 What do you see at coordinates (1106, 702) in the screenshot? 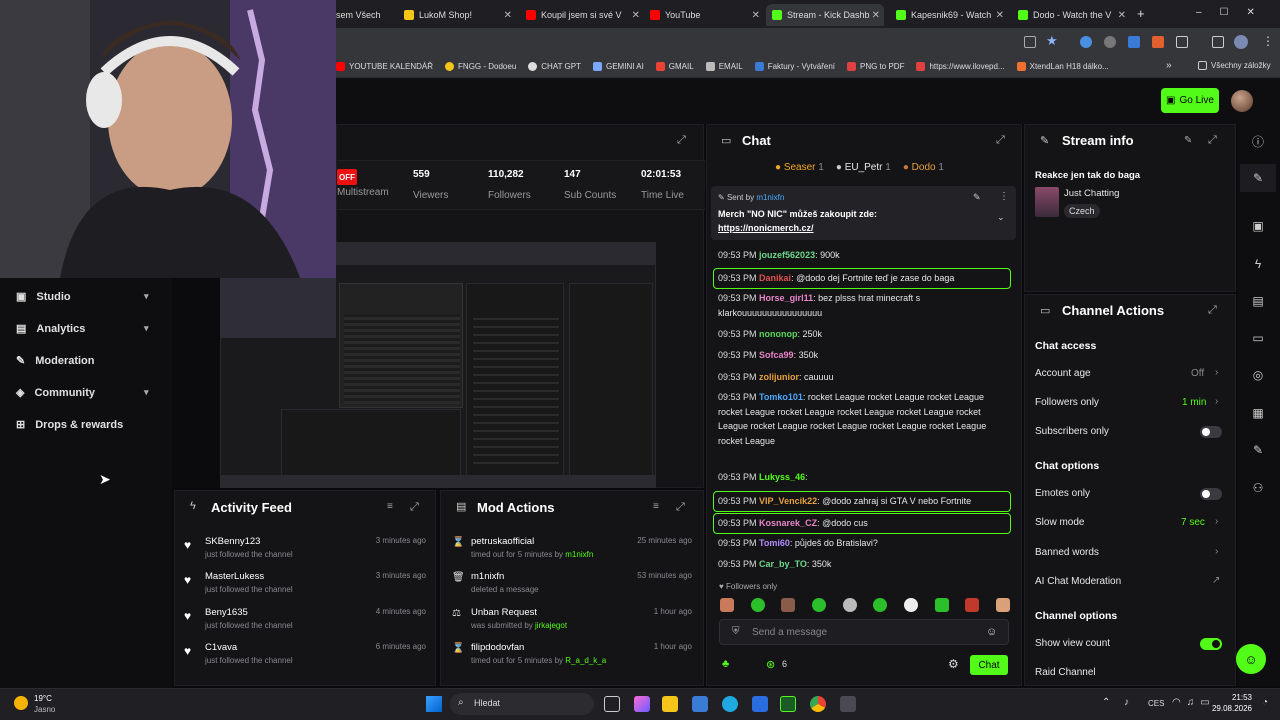
I see `tray-chevron-icon: ⌃` at bounding box center [1106, 702].